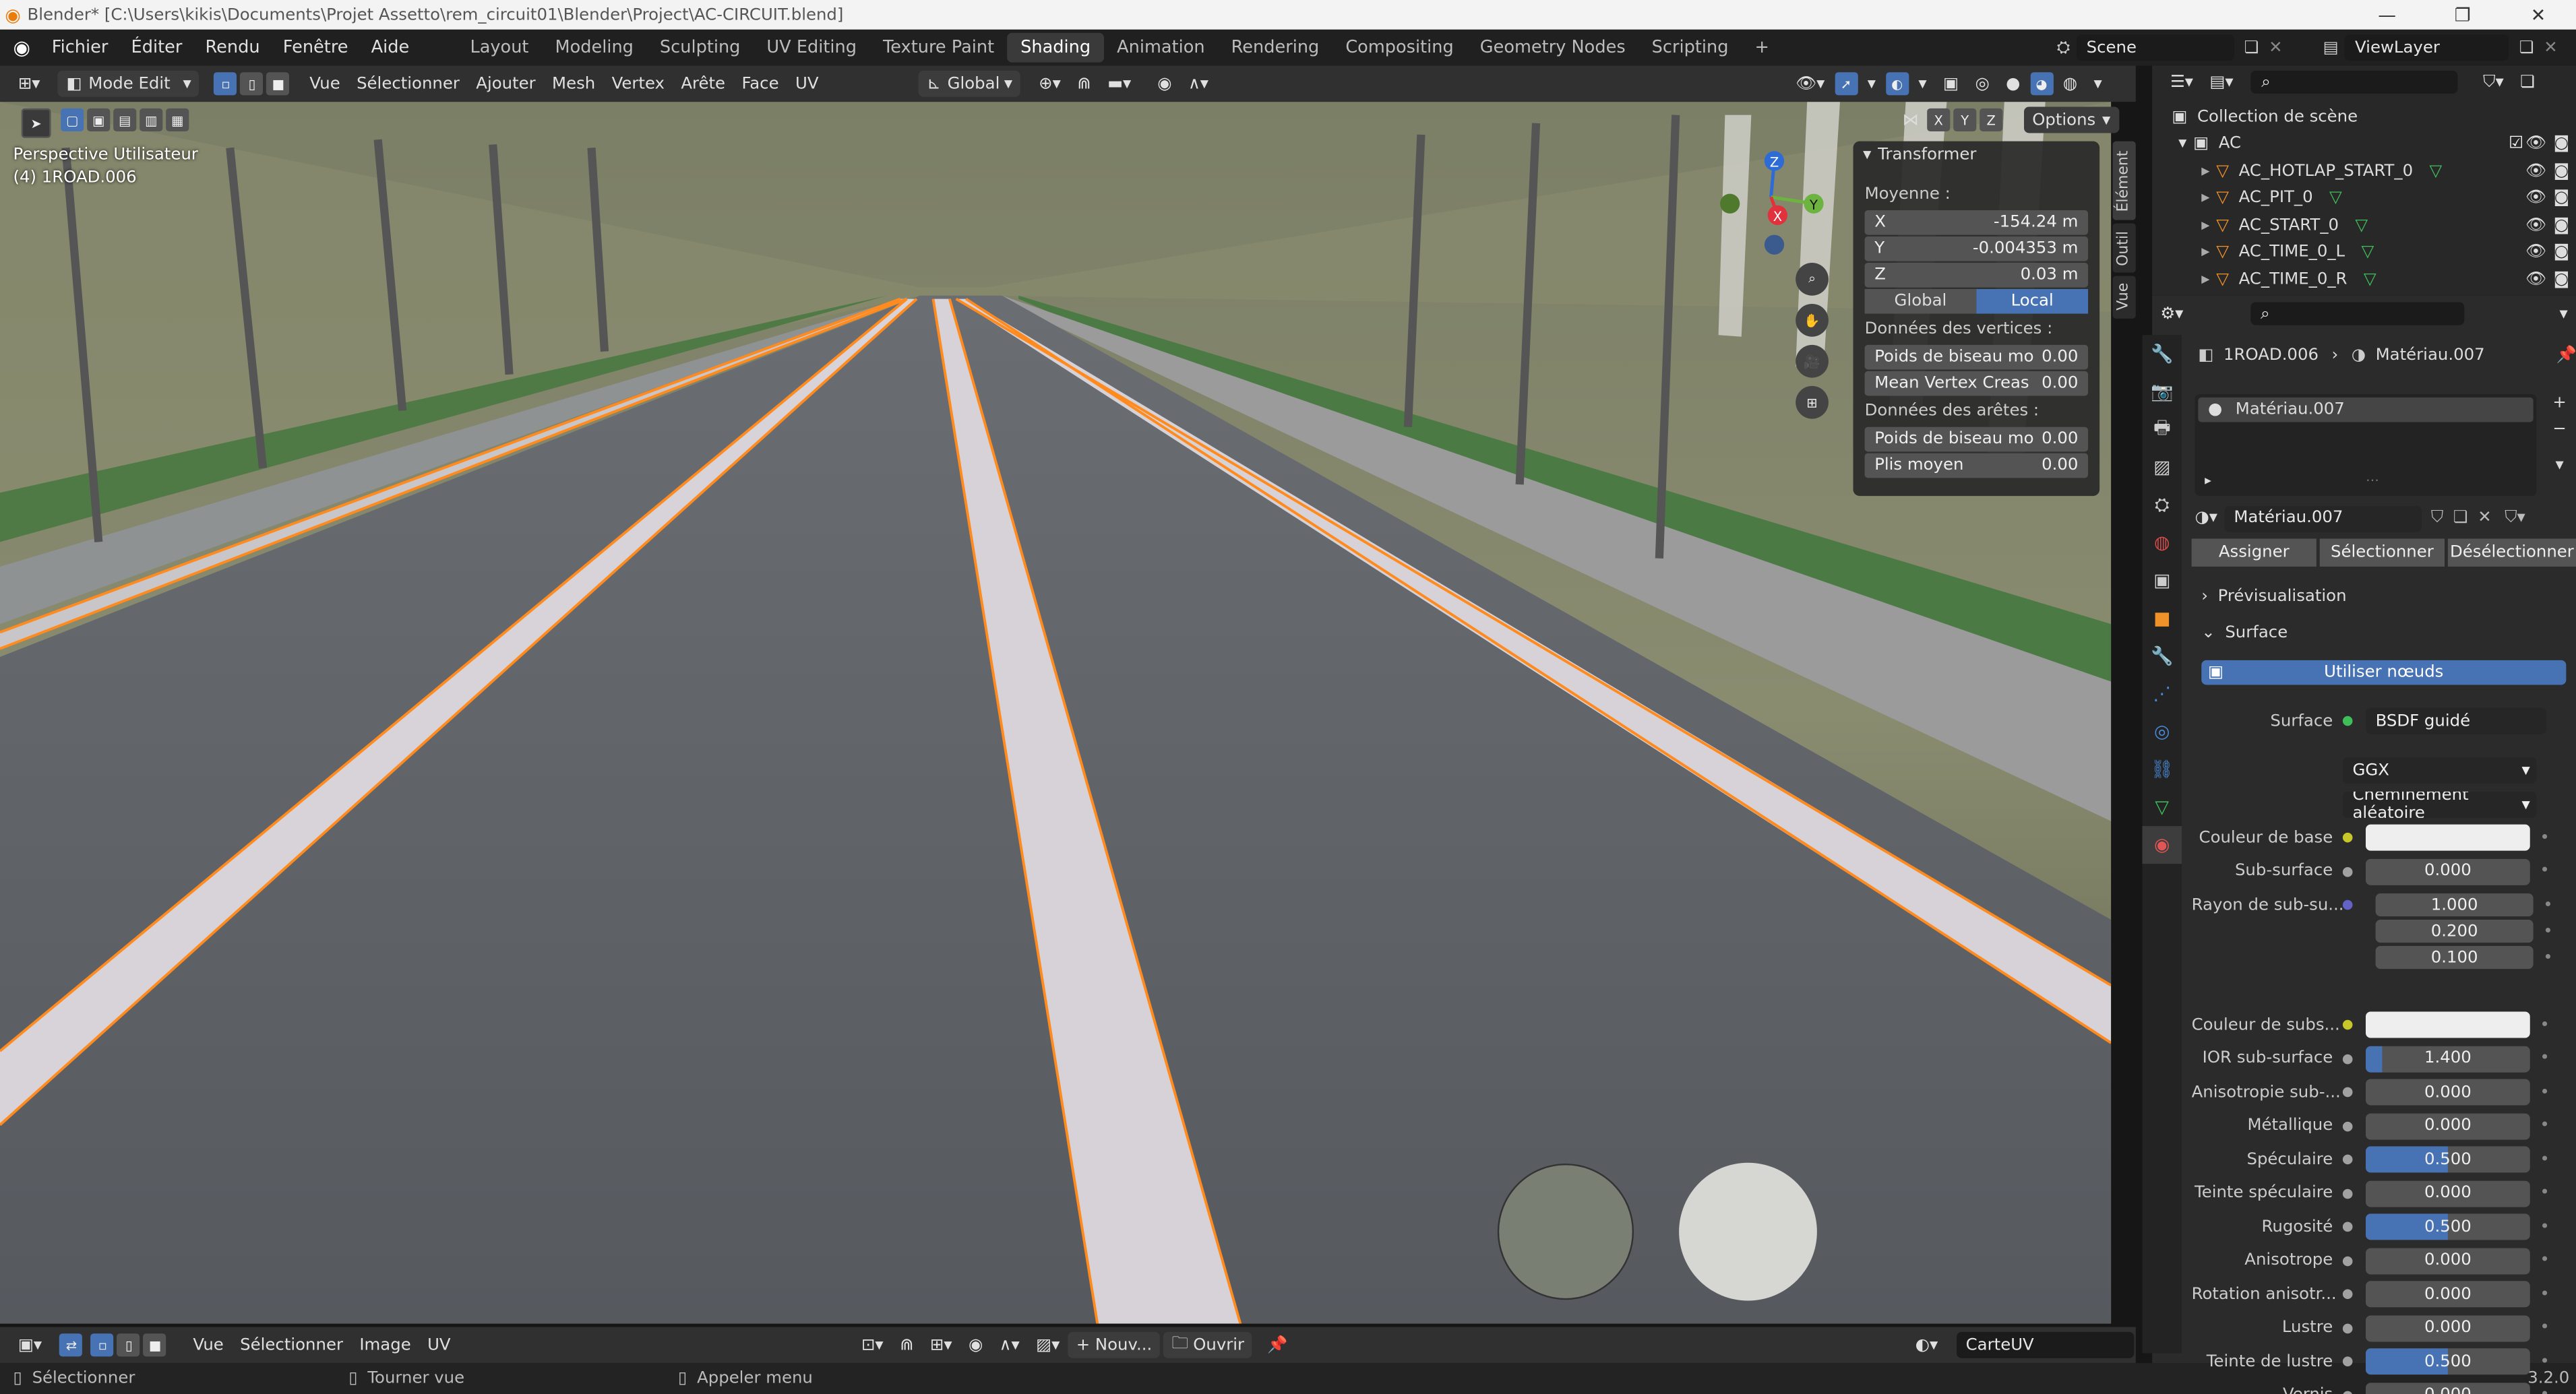  Describe the element at coordinates (2364, 279) in the screenshot. I see `outliner-item: ▸ ▽ AC_TIME_0_R ▽ 👁 ◙` at that location.